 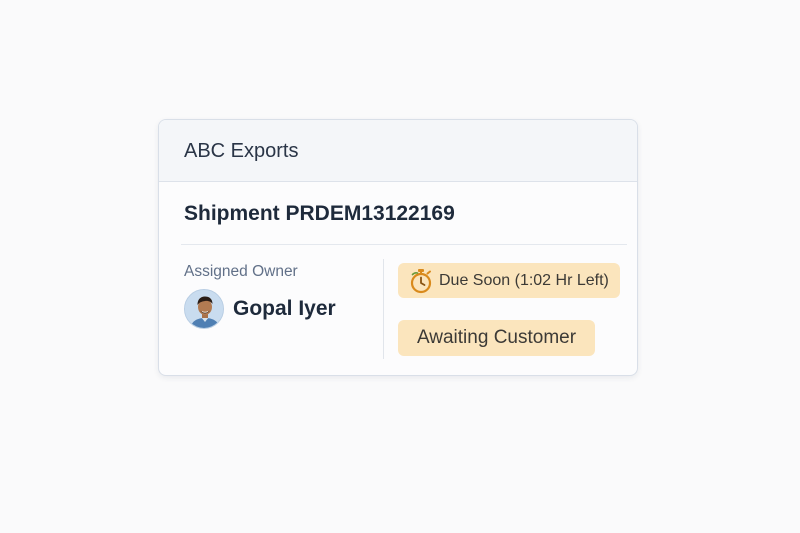 What do you see at coordinates (524, 280) in the screenshot?
I see `due-soon-text: Due Soon (1:02 Hr Left)` at bounding box center [524, 280].